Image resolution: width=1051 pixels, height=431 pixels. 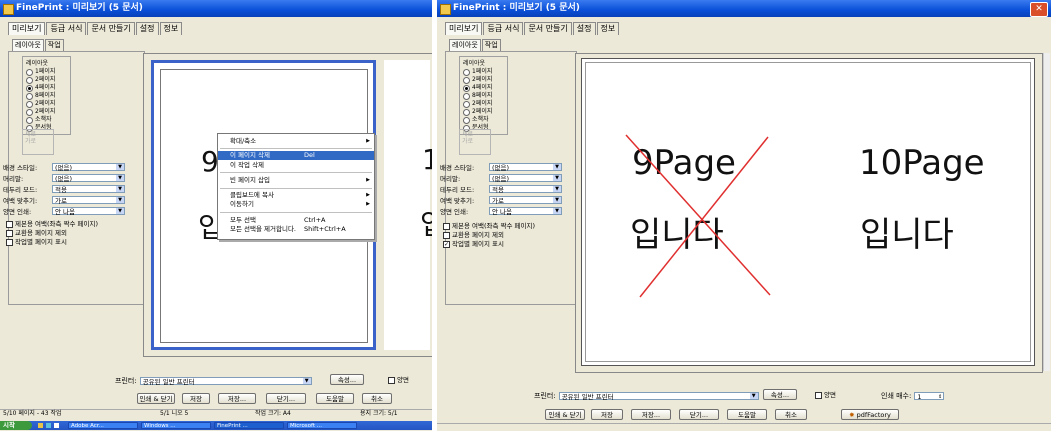 I want to click on next-page: 1 입, so click(x=408, y=205).